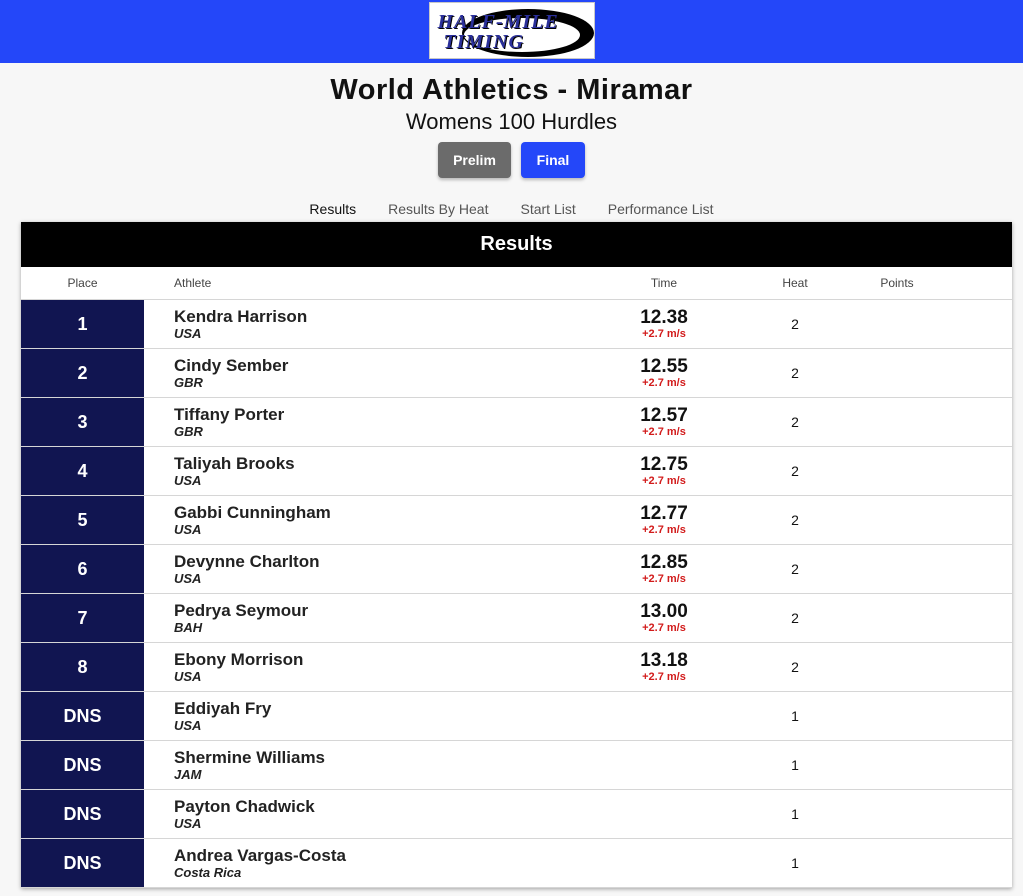  What do you see at coordinates (897, 283) in the screenshot?
I see `column-points: Points` at bounding box center [897, 283].